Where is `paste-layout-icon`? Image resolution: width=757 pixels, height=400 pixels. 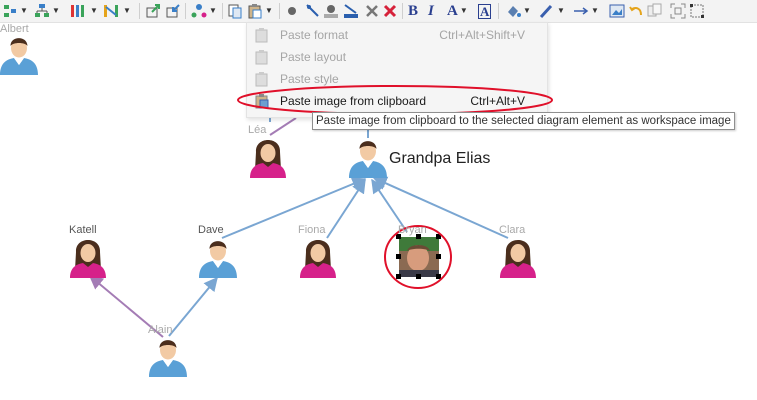
paste-layout-icon is located at coordinates (261, 57).